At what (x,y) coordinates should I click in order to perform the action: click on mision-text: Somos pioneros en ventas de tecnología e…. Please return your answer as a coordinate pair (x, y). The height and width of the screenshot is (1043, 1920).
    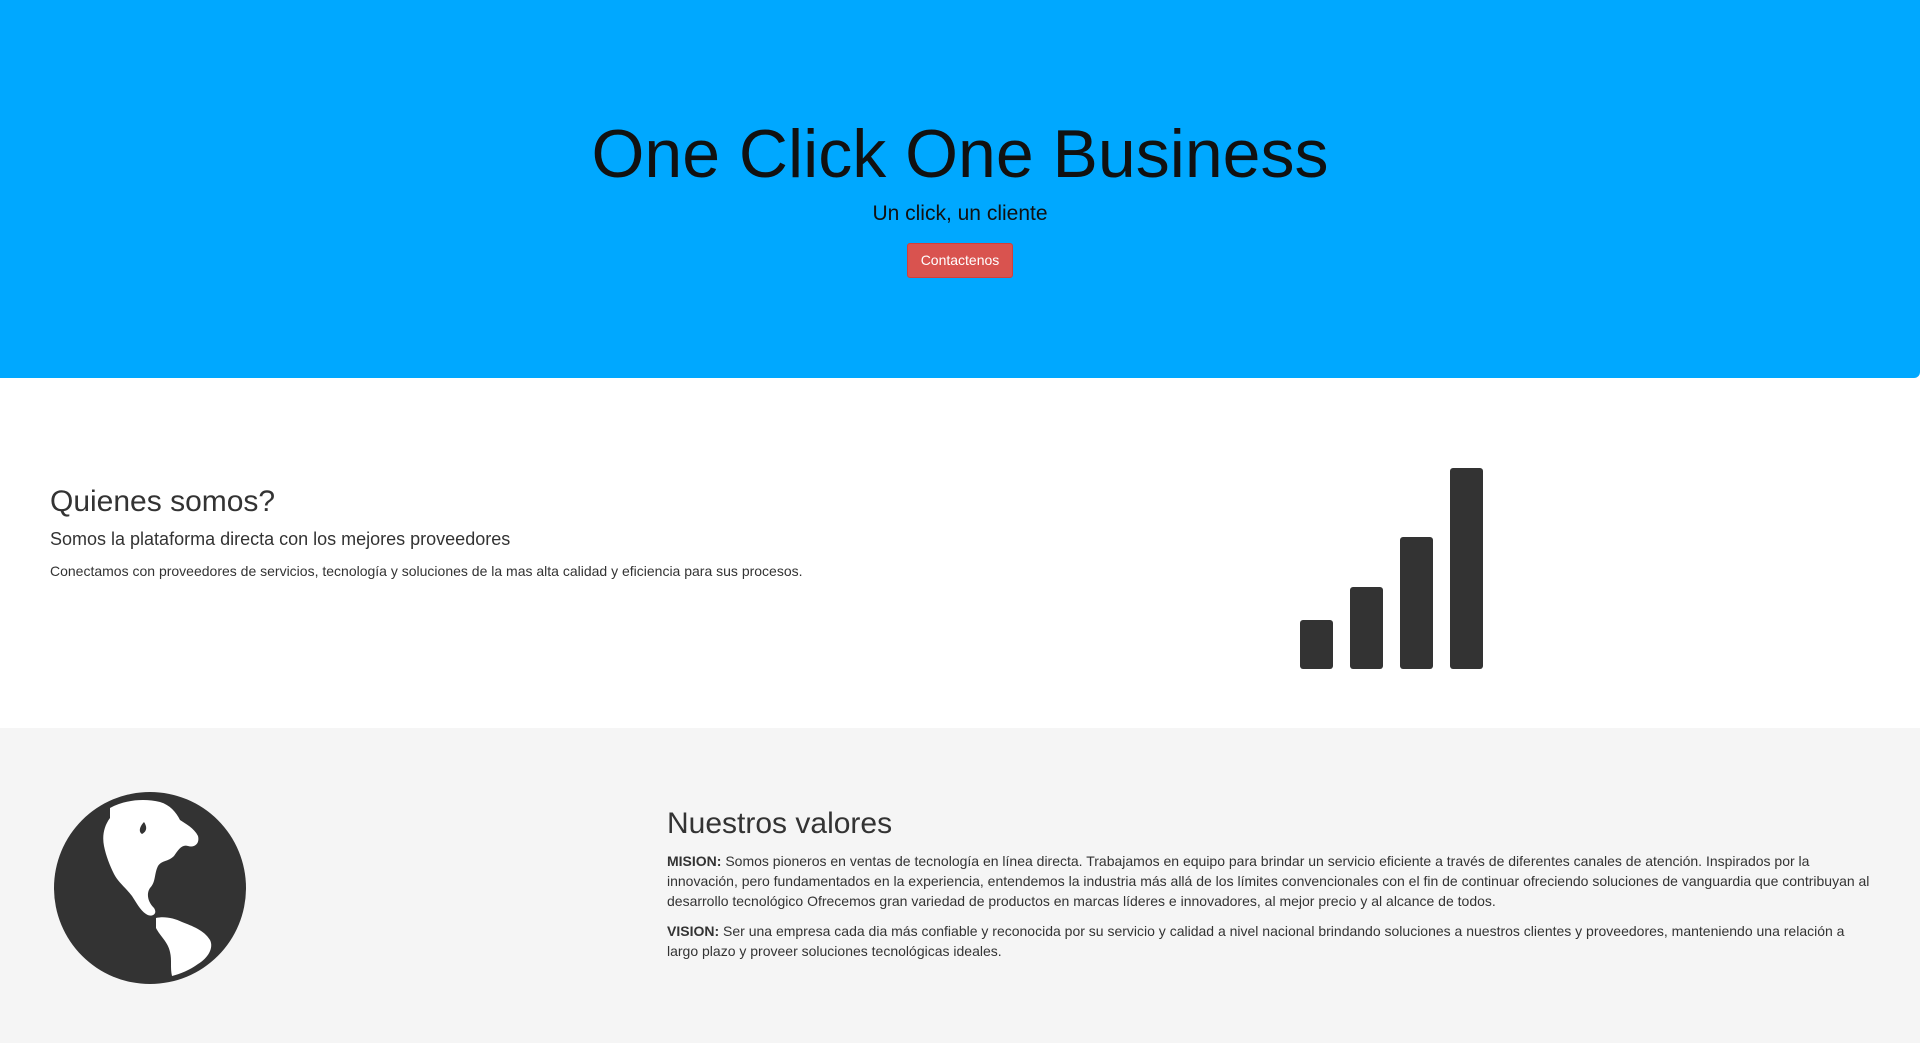
    Looking at the image, I should click on (1268, 881).